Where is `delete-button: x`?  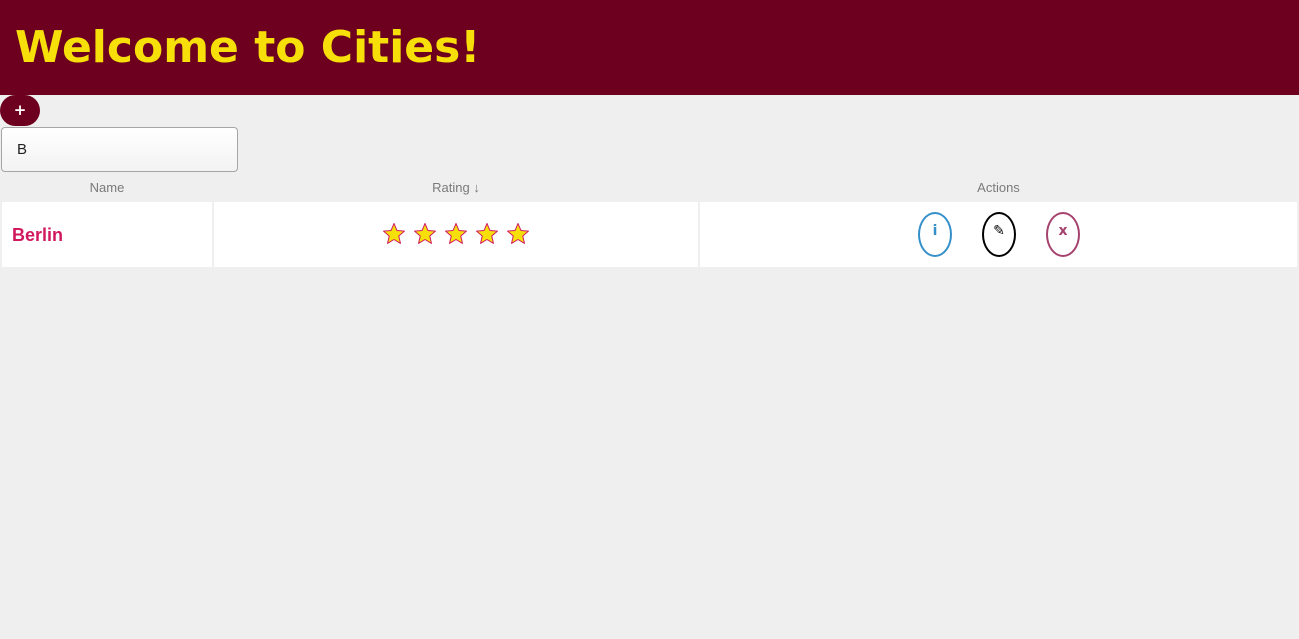 delete-button: x is located at coordinates (1063, 234).